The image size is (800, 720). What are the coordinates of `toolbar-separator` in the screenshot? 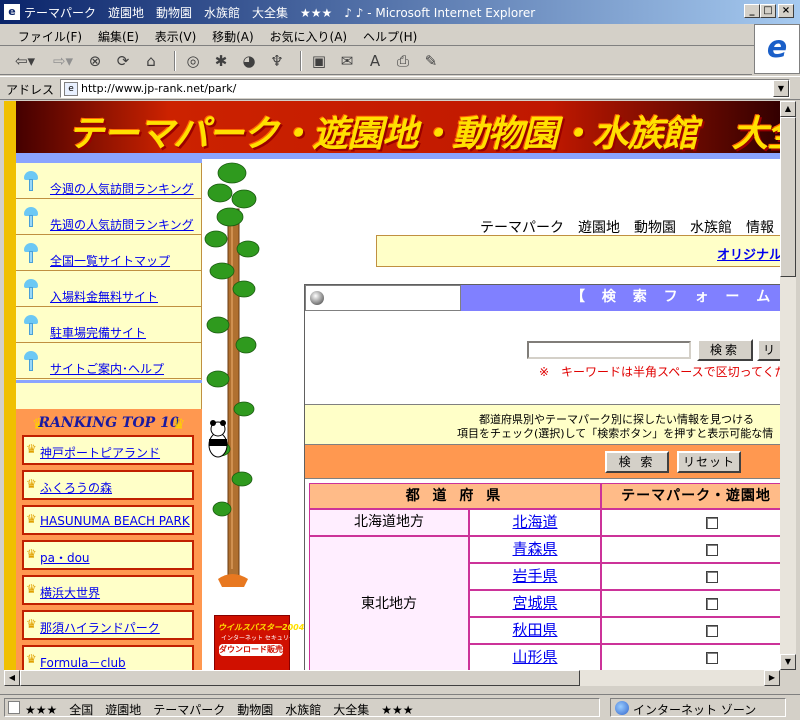 It's located at (301, 60).